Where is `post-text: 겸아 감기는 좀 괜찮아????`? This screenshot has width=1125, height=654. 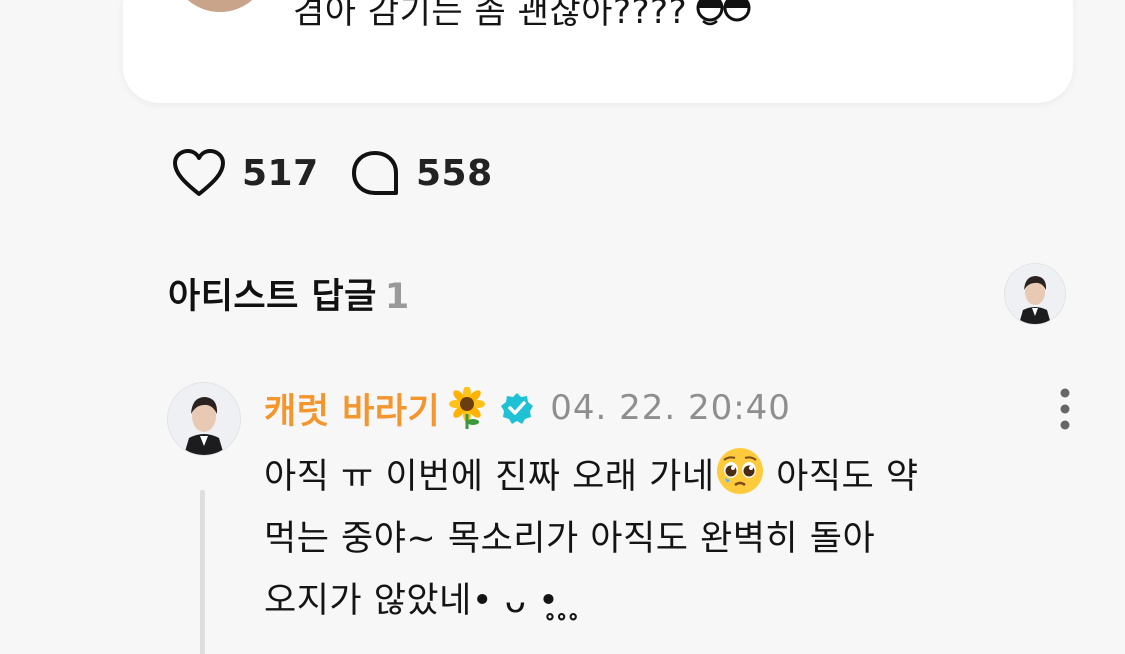
post-text: 겸아 감기는 좀 괜찮아???? is located at coordinates (523, 18).